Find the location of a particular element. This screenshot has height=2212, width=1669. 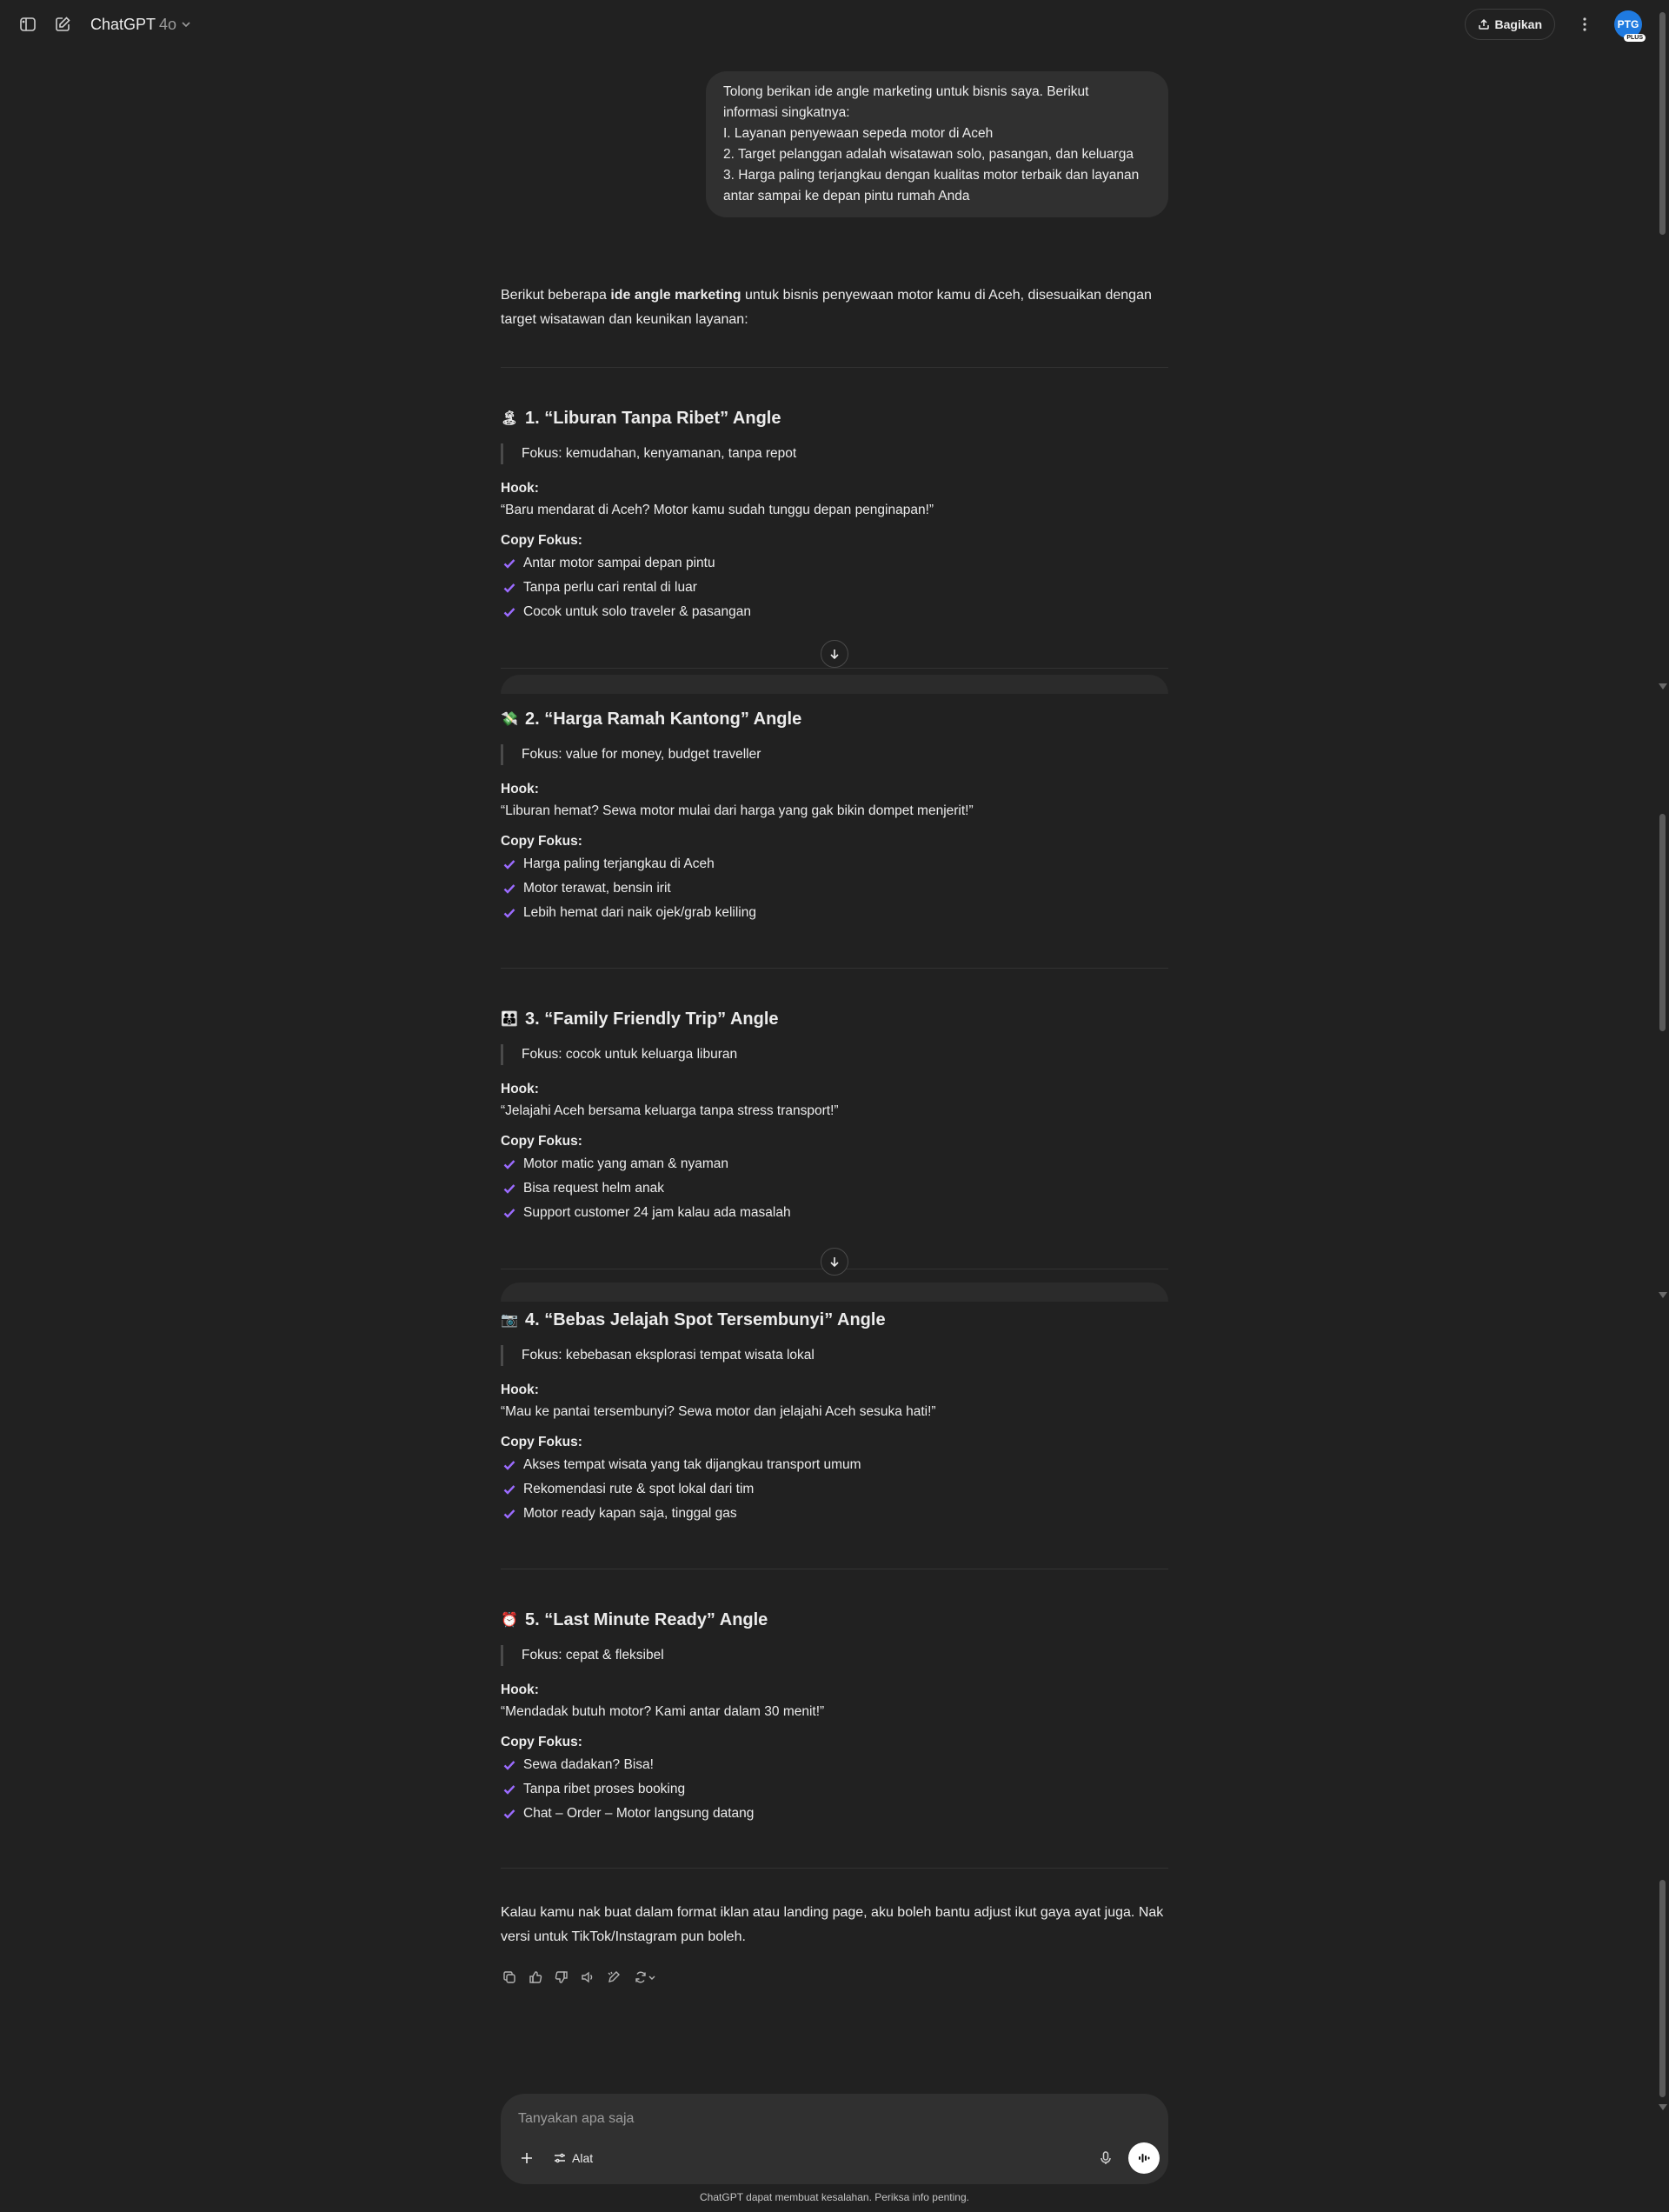

regenerate-icon is located at coordinates (645, 1978).